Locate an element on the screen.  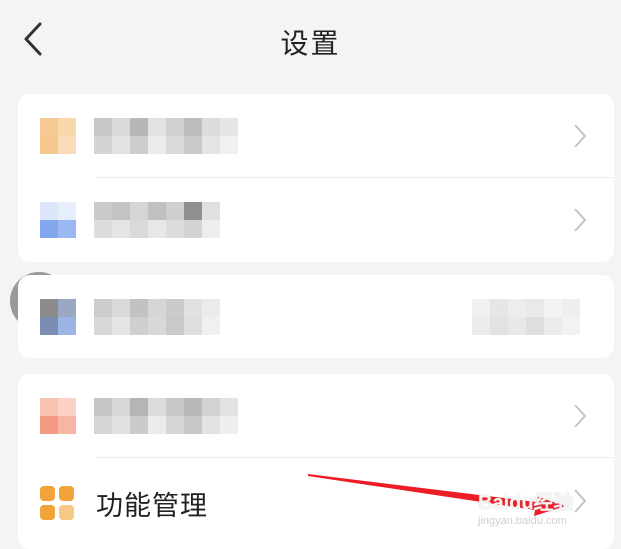
grid-apps-icon is located at coordinates (57, 503).